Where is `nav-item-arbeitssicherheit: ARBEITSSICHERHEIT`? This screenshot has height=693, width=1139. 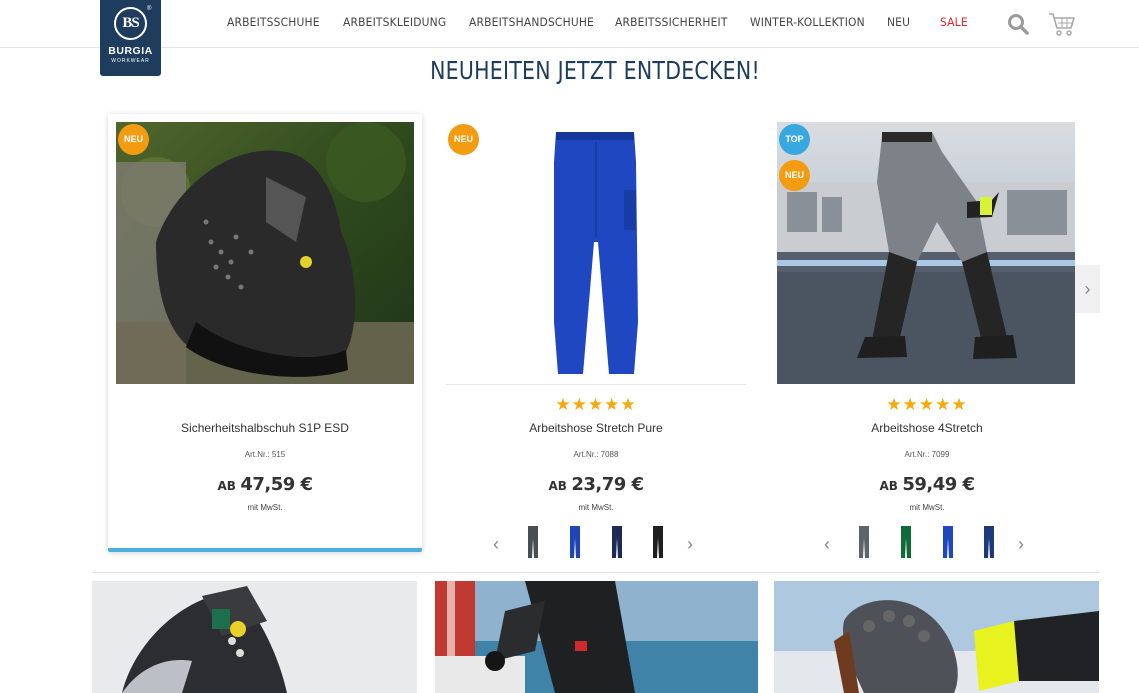
nav-item-arbeitssicherheit: ARBEITSSICHERHEIT is located at coordinates (671, 23).